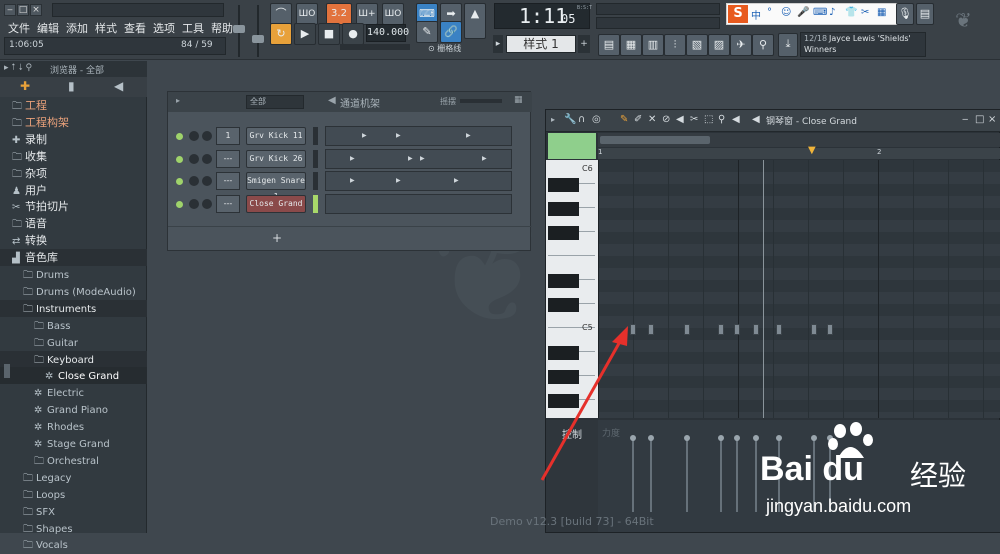 The width and height of the screenshot is (1000, 554). Describe the element at coordinates (339, 14) in the screenshot. I see `pattern-number: 3.2` at that location.